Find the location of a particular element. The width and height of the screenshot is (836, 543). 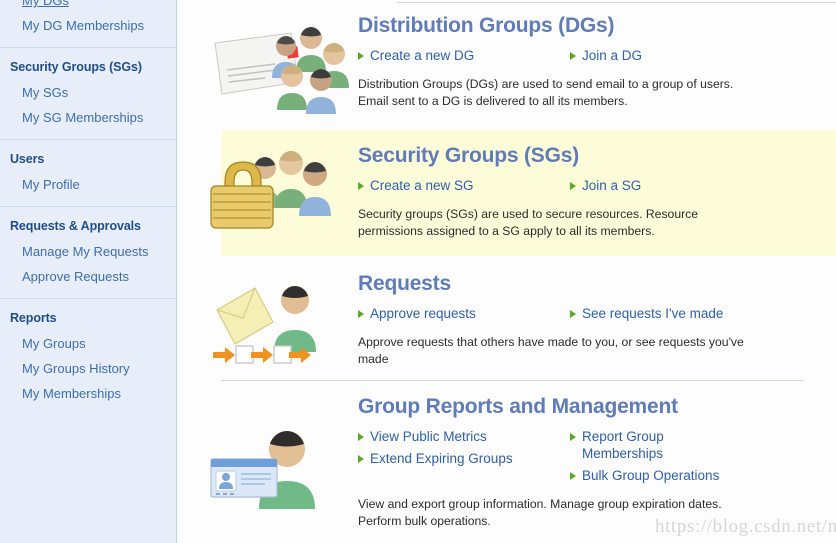

link-label: Create a new SG is located at coordinates (422, 185).